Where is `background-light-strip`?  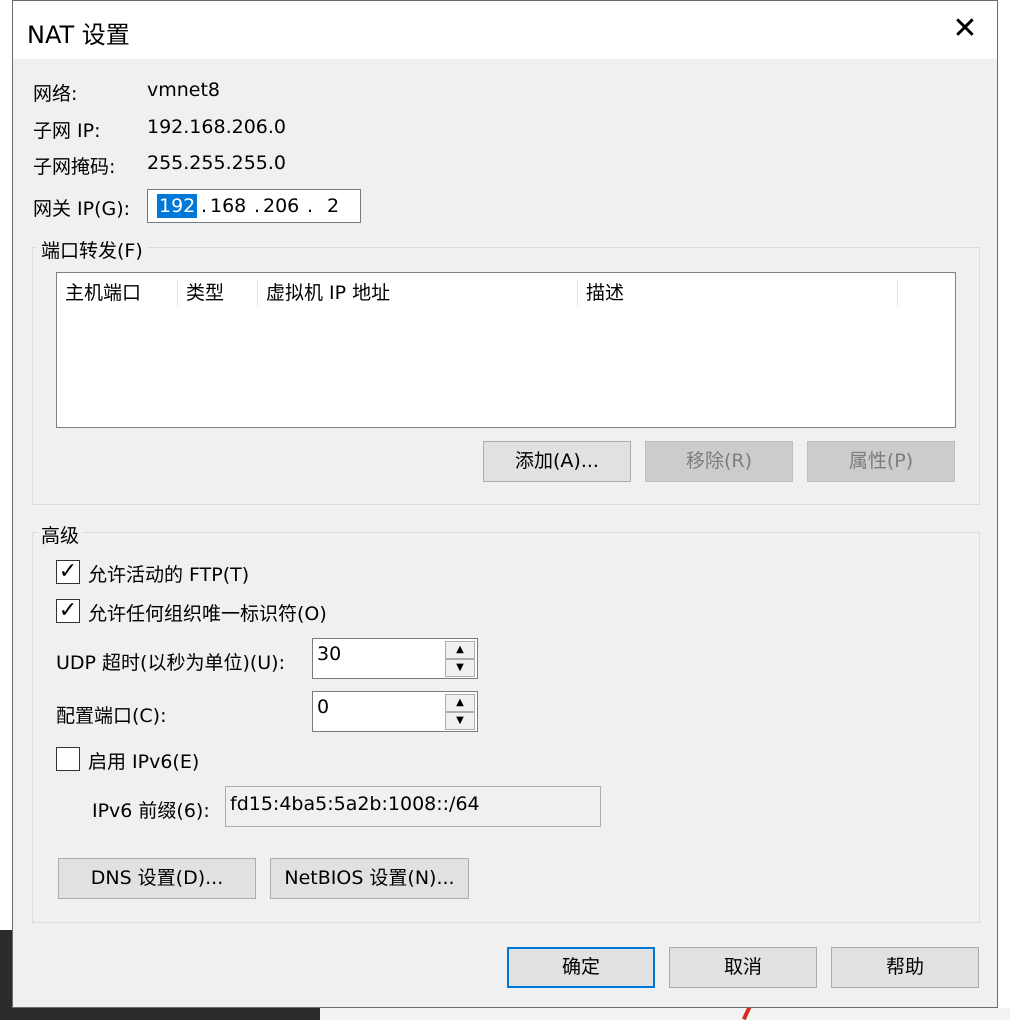
background-light-strip is located at coordinates (665, 1014).